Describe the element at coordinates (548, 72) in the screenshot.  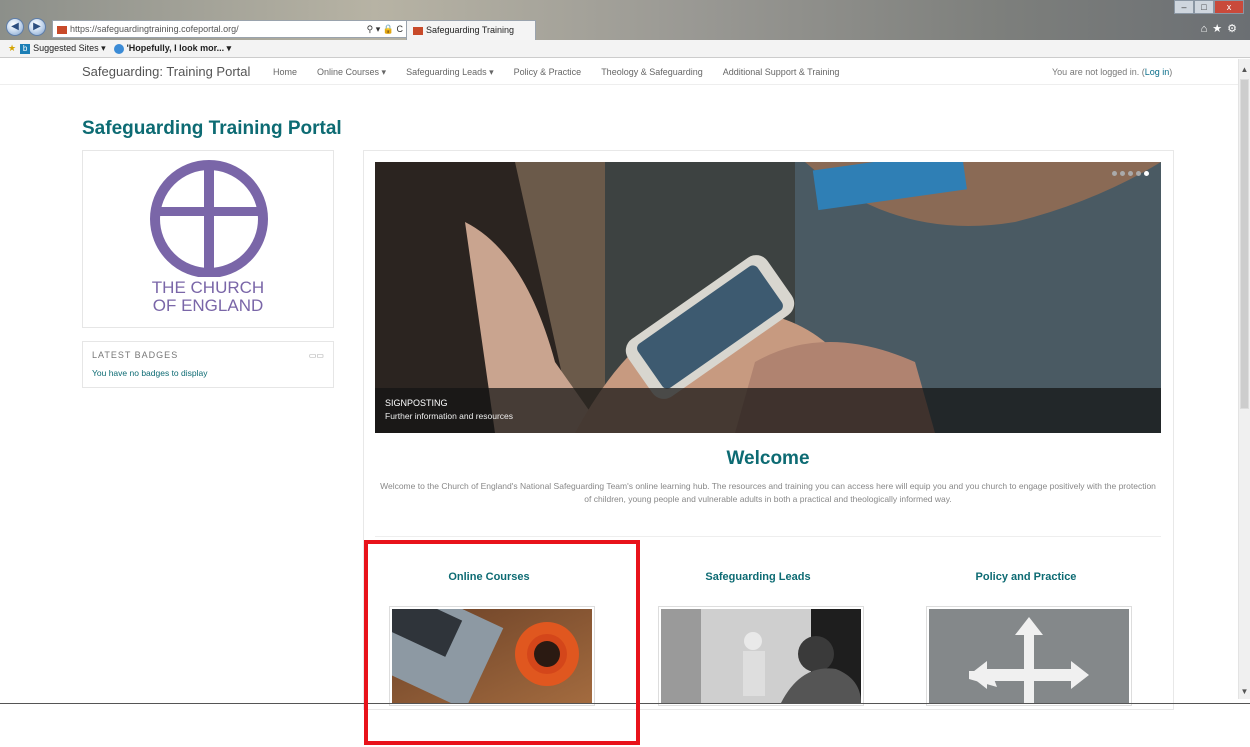
I see `menu-policy-practice: Policy & Practice` at that location.